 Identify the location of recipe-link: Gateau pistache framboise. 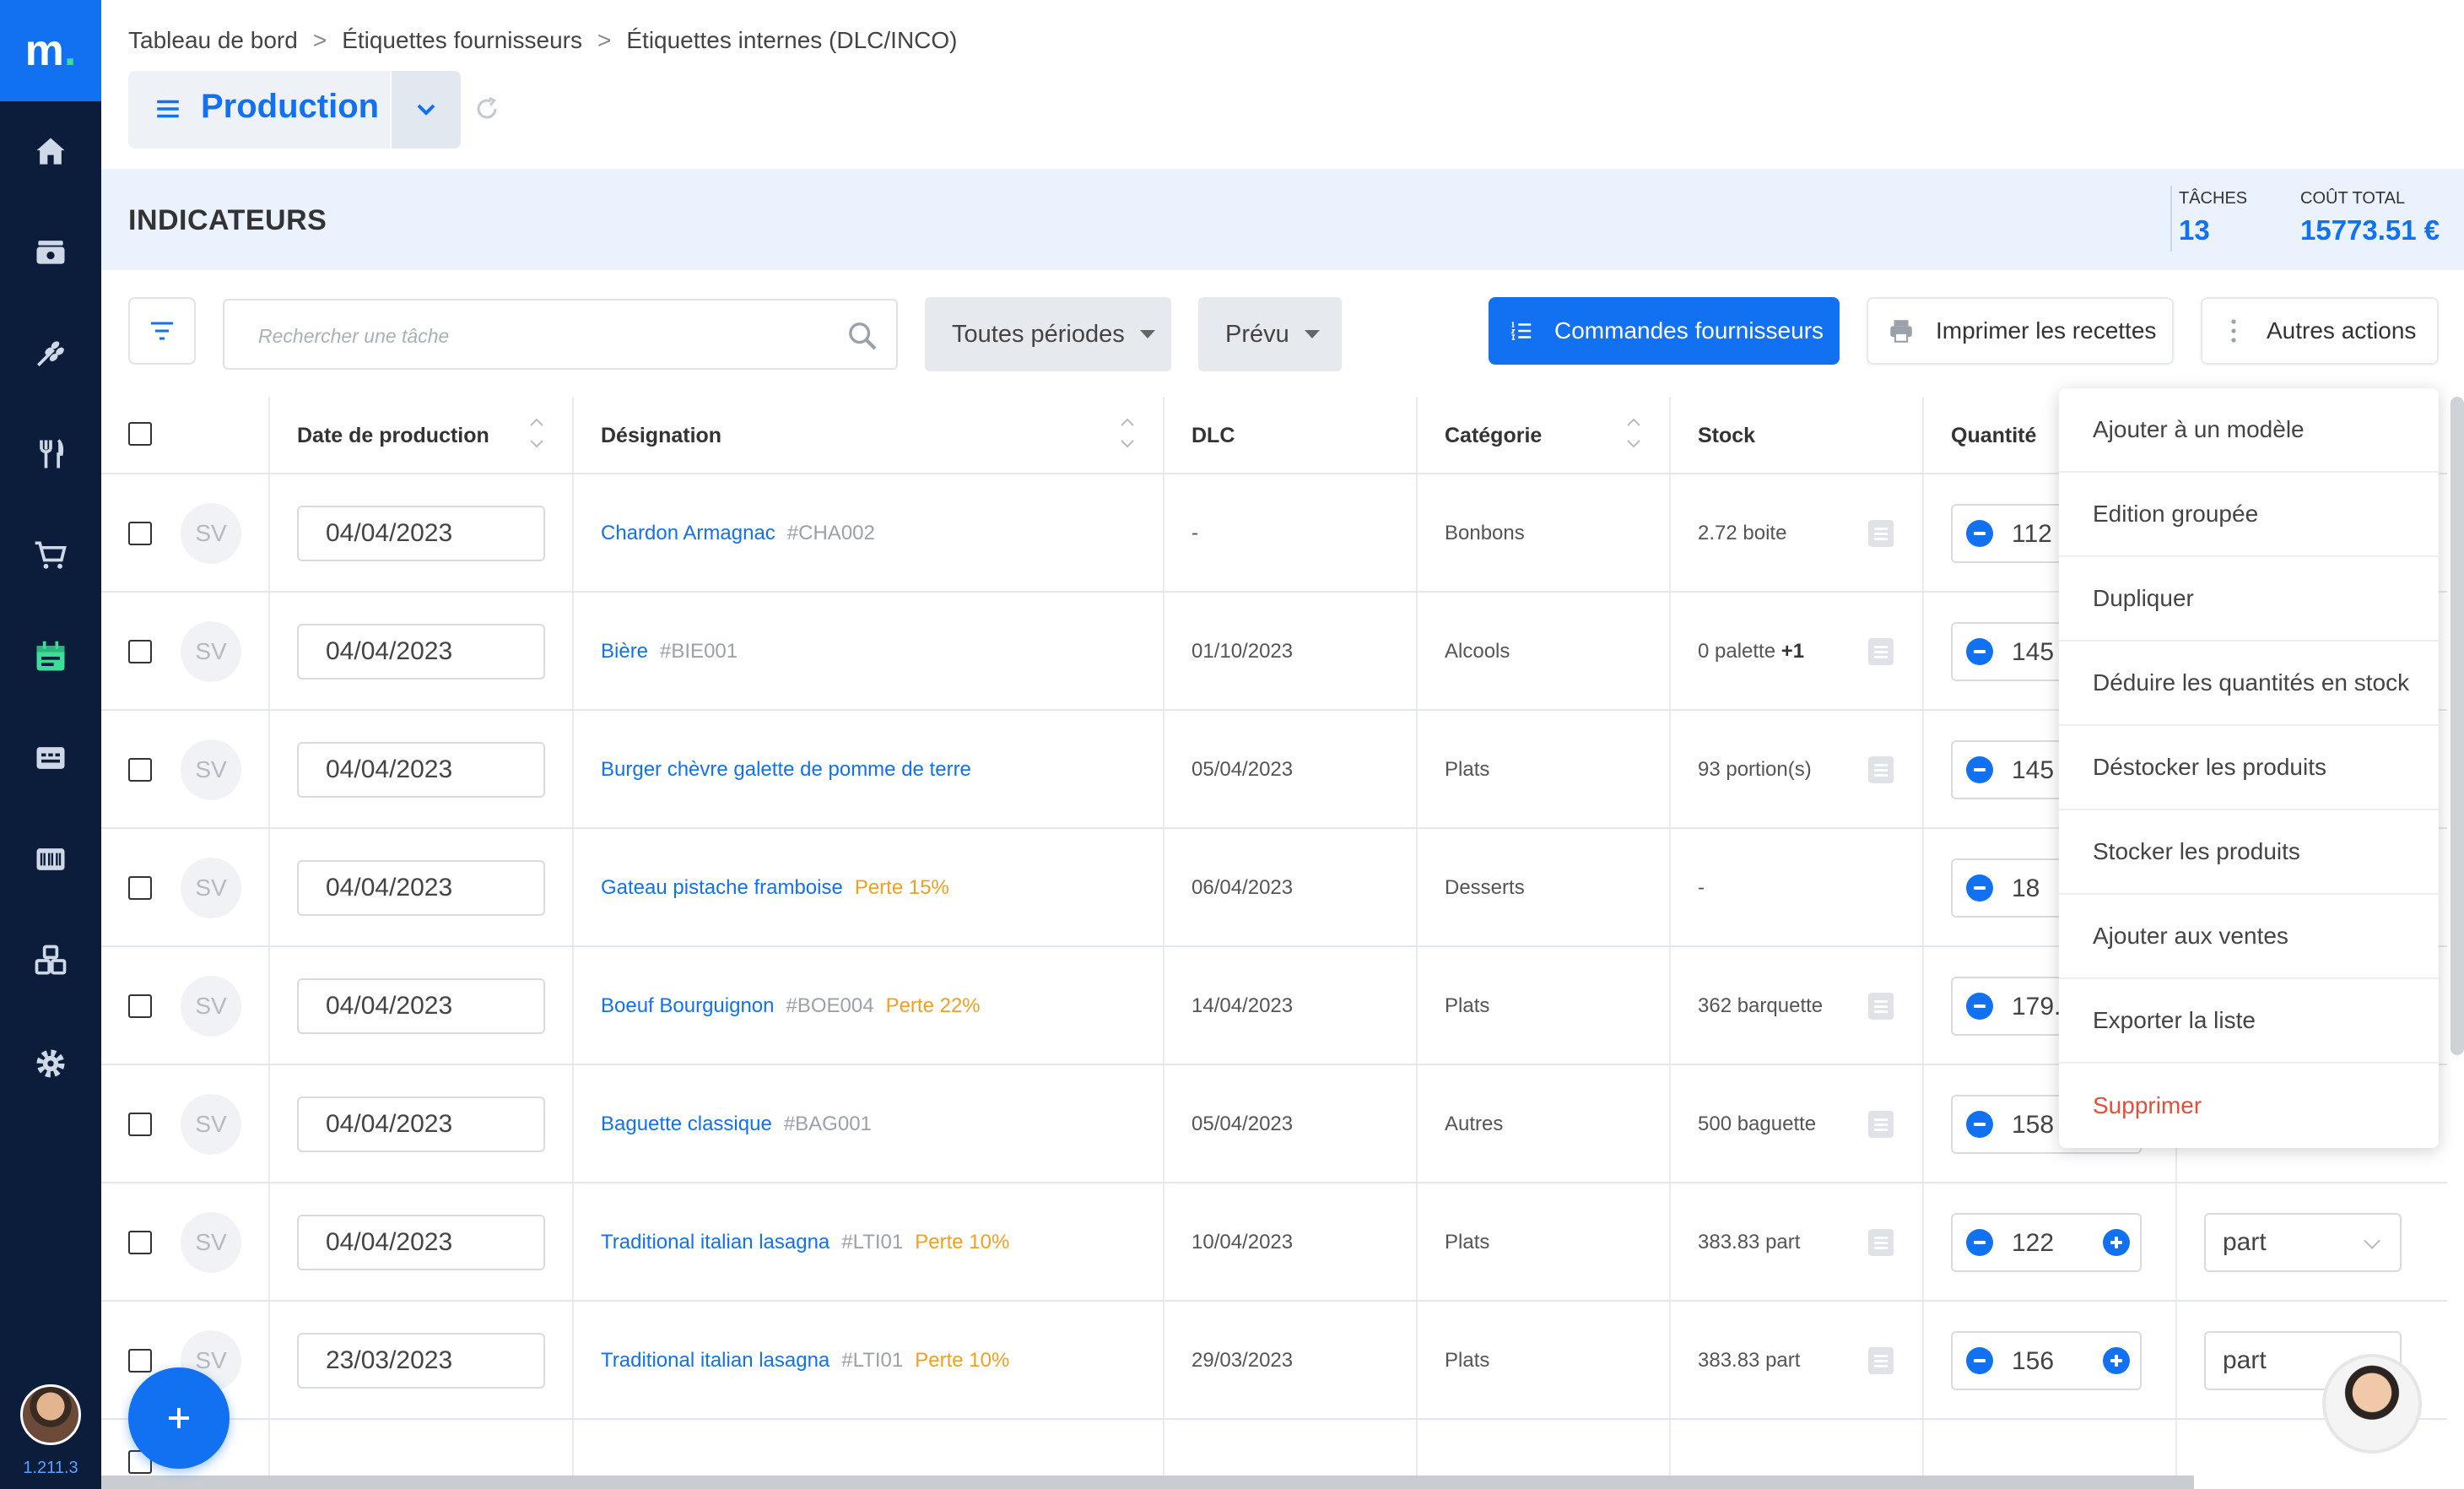
(722, 887).